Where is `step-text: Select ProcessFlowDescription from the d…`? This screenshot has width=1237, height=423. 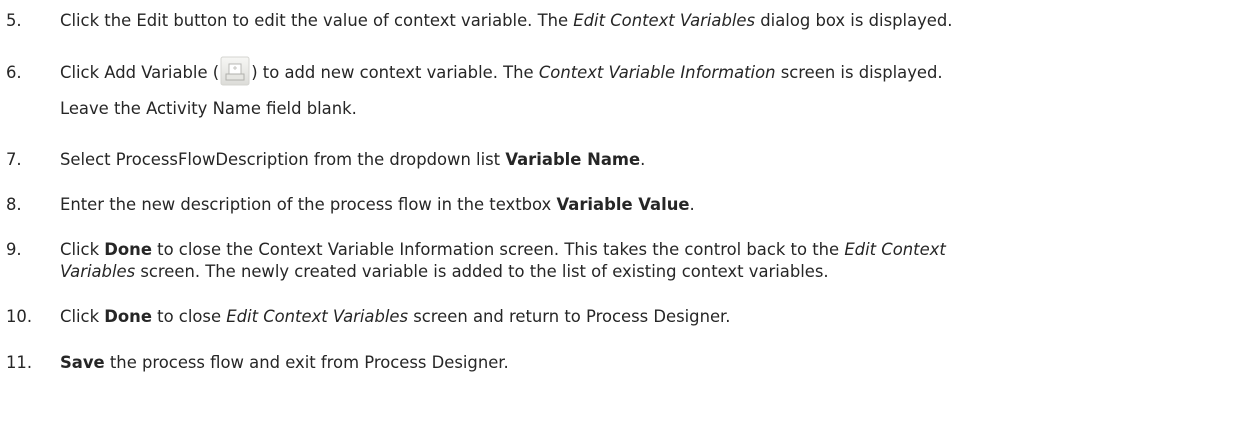 step-text: Select ProcessFlowDescription from the d… is located at coordinates (352, 160).